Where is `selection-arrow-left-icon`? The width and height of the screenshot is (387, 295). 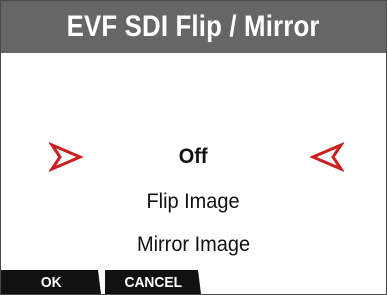
selection-arrow-left-icon is located at coordinates (327, 157).